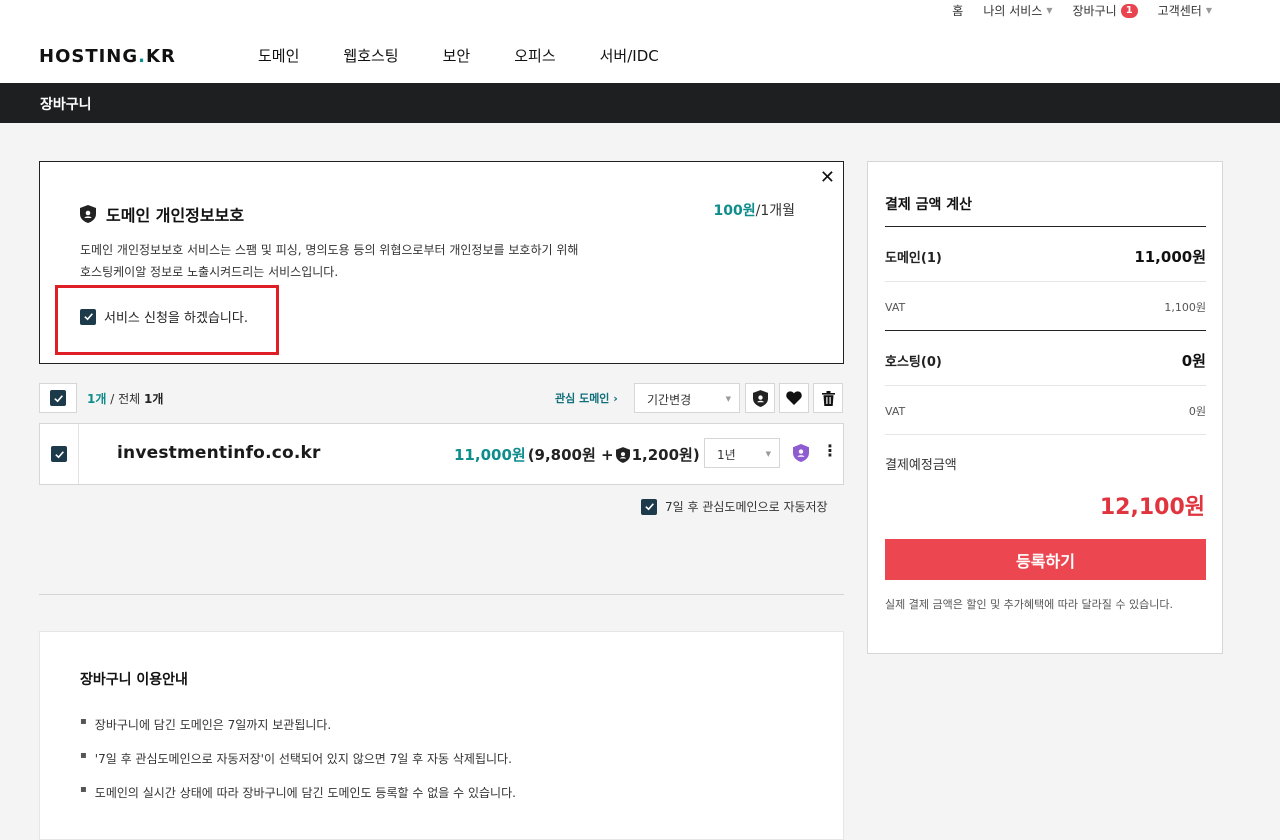  I want to click on domain-price: 11,000원 (9,800원 + 1,200원), so click(577, 455).